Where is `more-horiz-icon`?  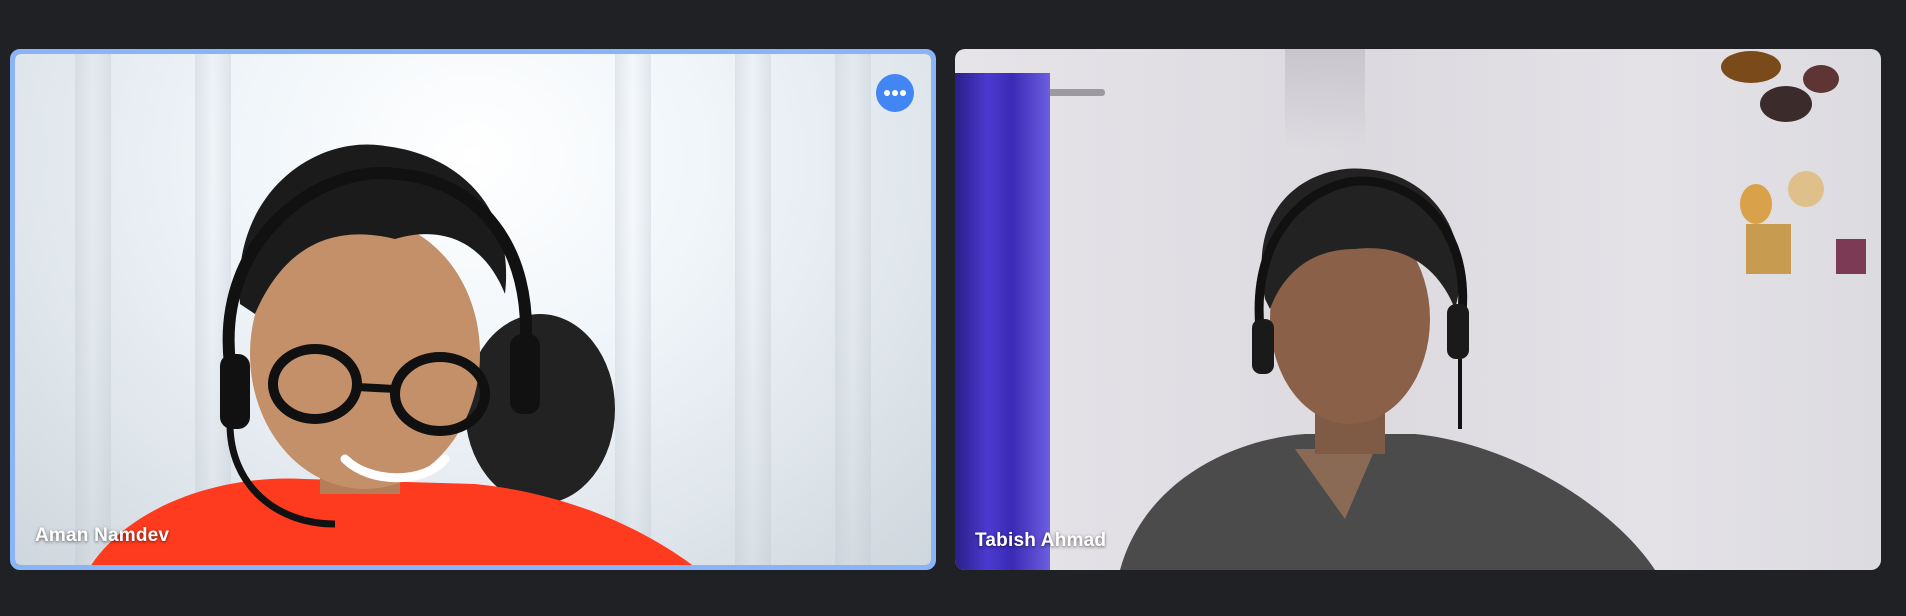 more-horiz-icon is located at coordinates (895, 93).